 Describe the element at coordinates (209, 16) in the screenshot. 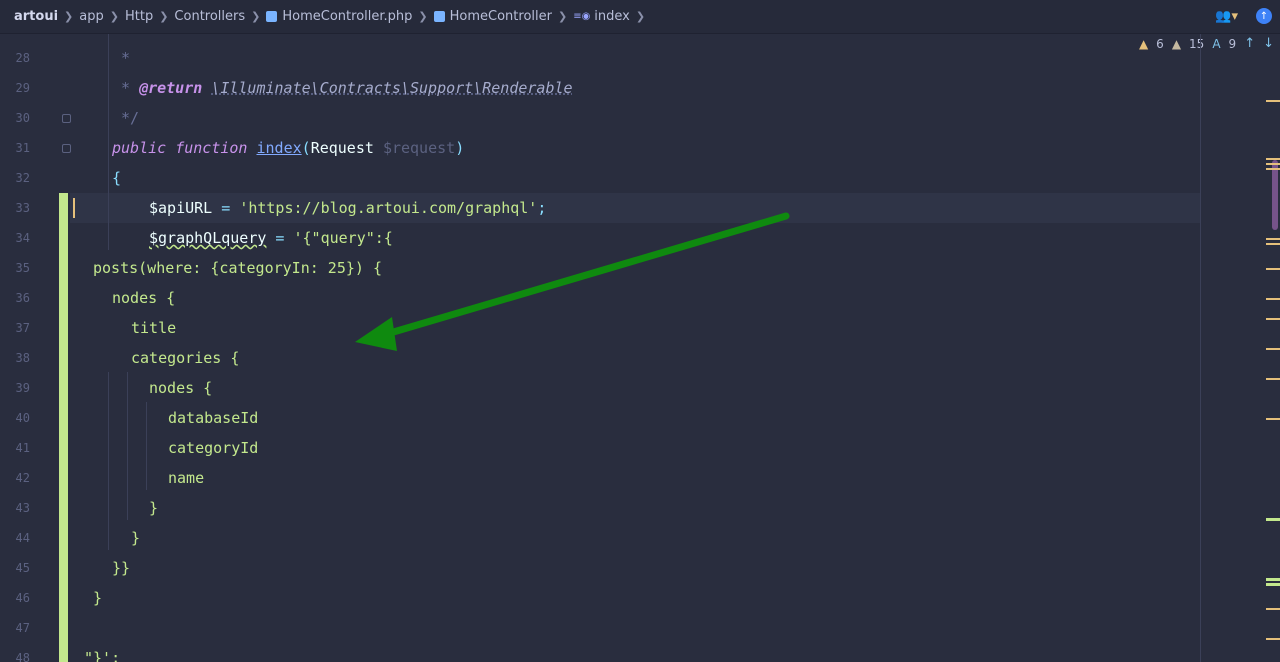

I see `breadcrumb-item-controllers: Controllers` at that location.